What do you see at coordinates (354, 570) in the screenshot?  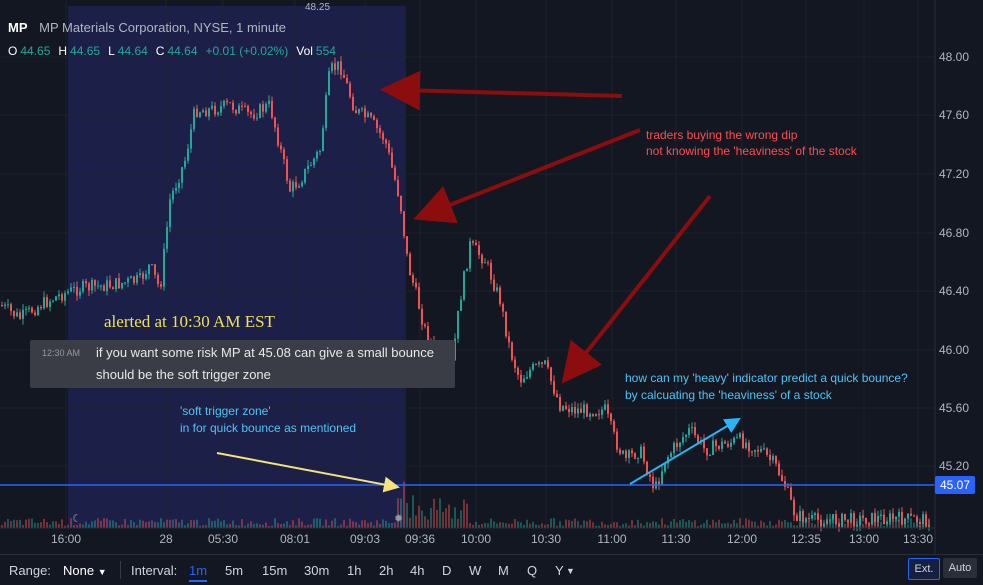 I see `interval-1h: 1h` at bounding box center [354, 570].